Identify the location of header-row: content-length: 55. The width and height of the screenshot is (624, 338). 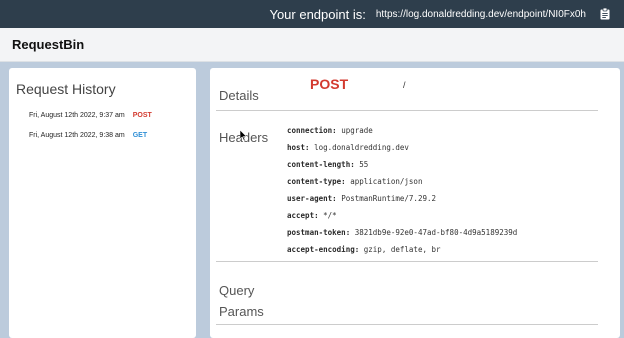
(327, 164).